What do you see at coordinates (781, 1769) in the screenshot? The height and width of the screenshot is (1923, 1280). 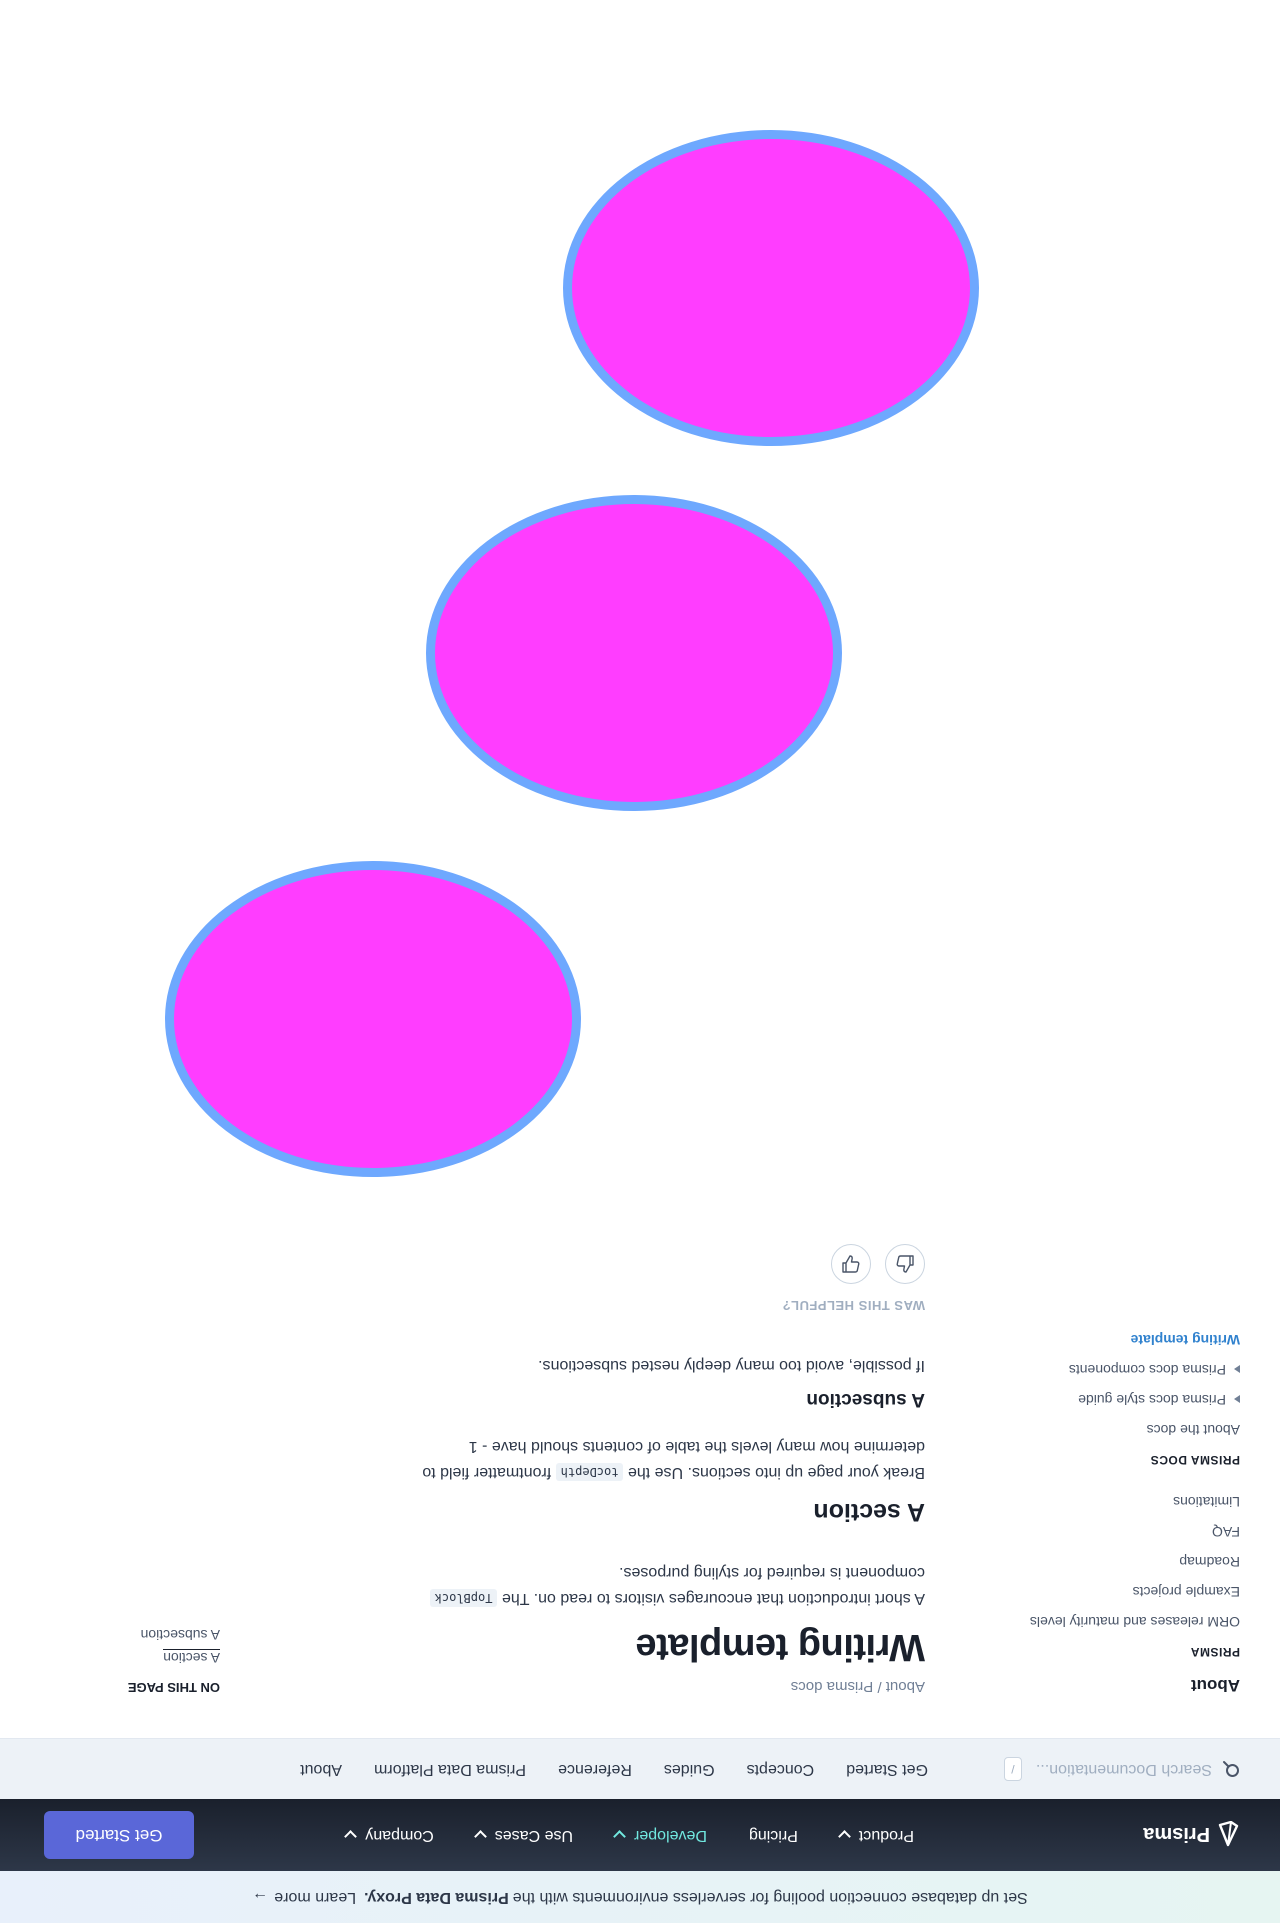 I see `subnav-concepts: Concepts` at bounding box center [781, 1769].